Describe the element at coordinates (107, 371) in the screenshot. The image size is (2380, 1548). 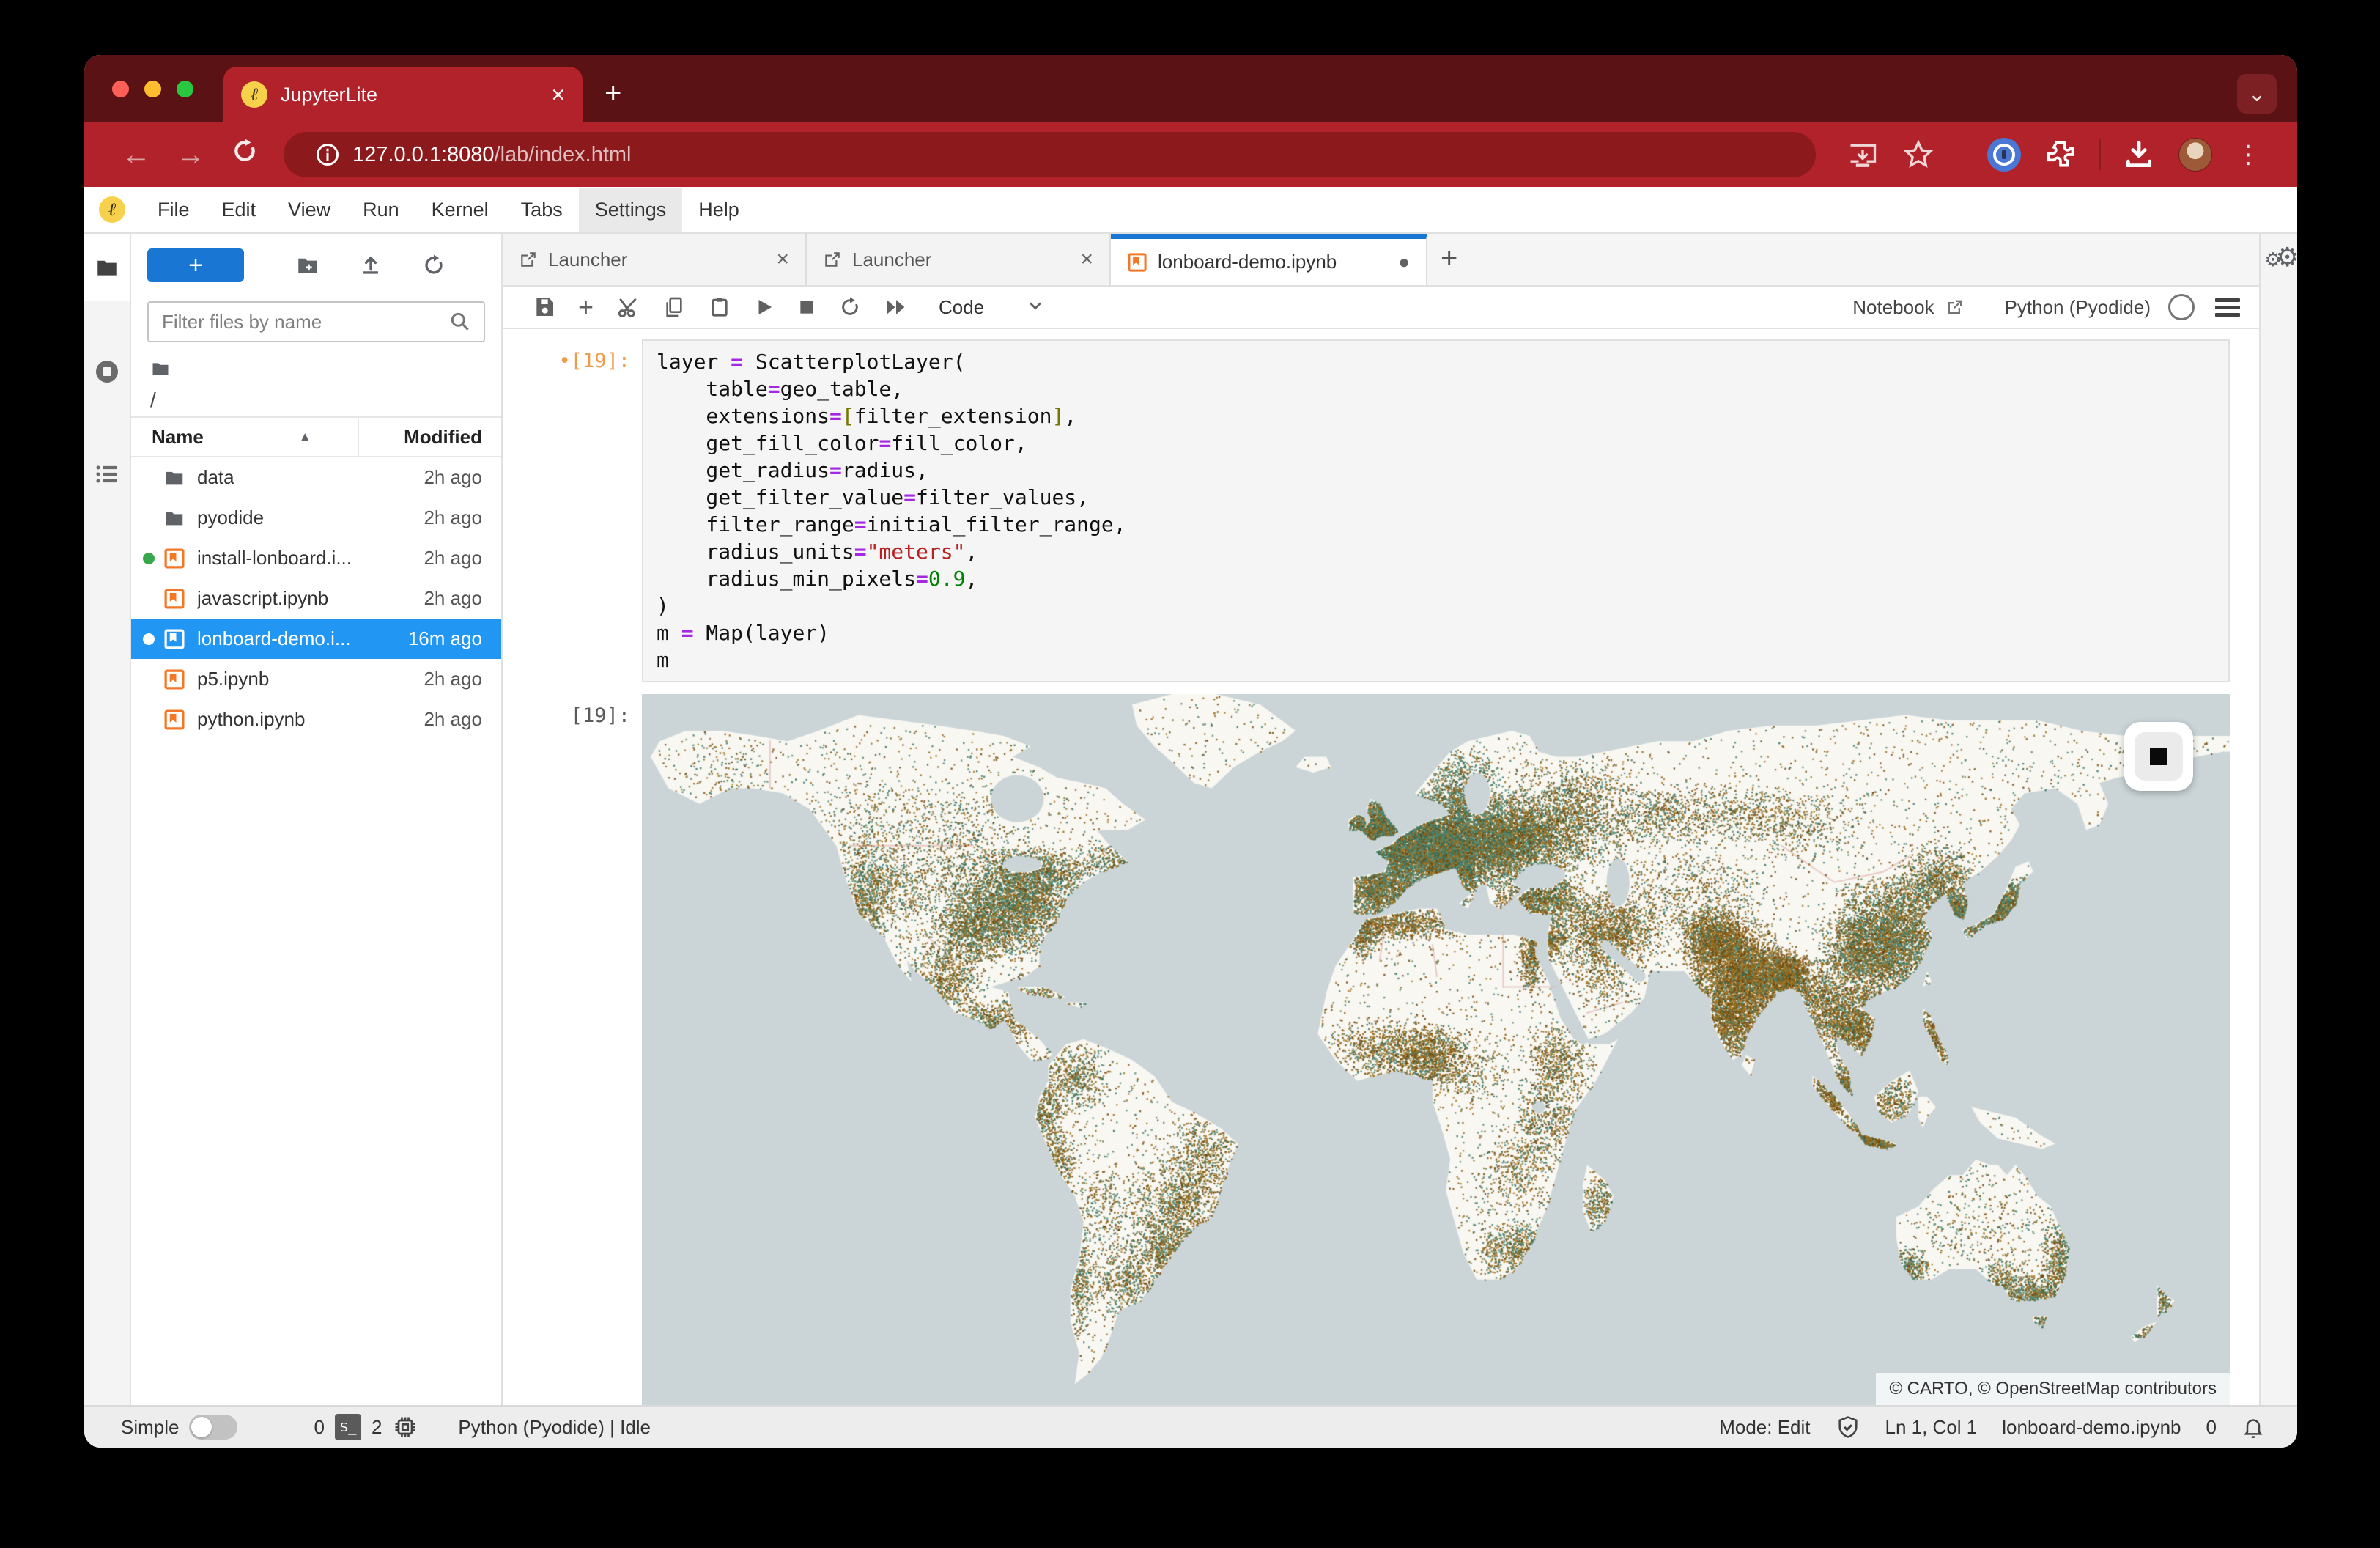
I see `running-sessions-tab` at that location.